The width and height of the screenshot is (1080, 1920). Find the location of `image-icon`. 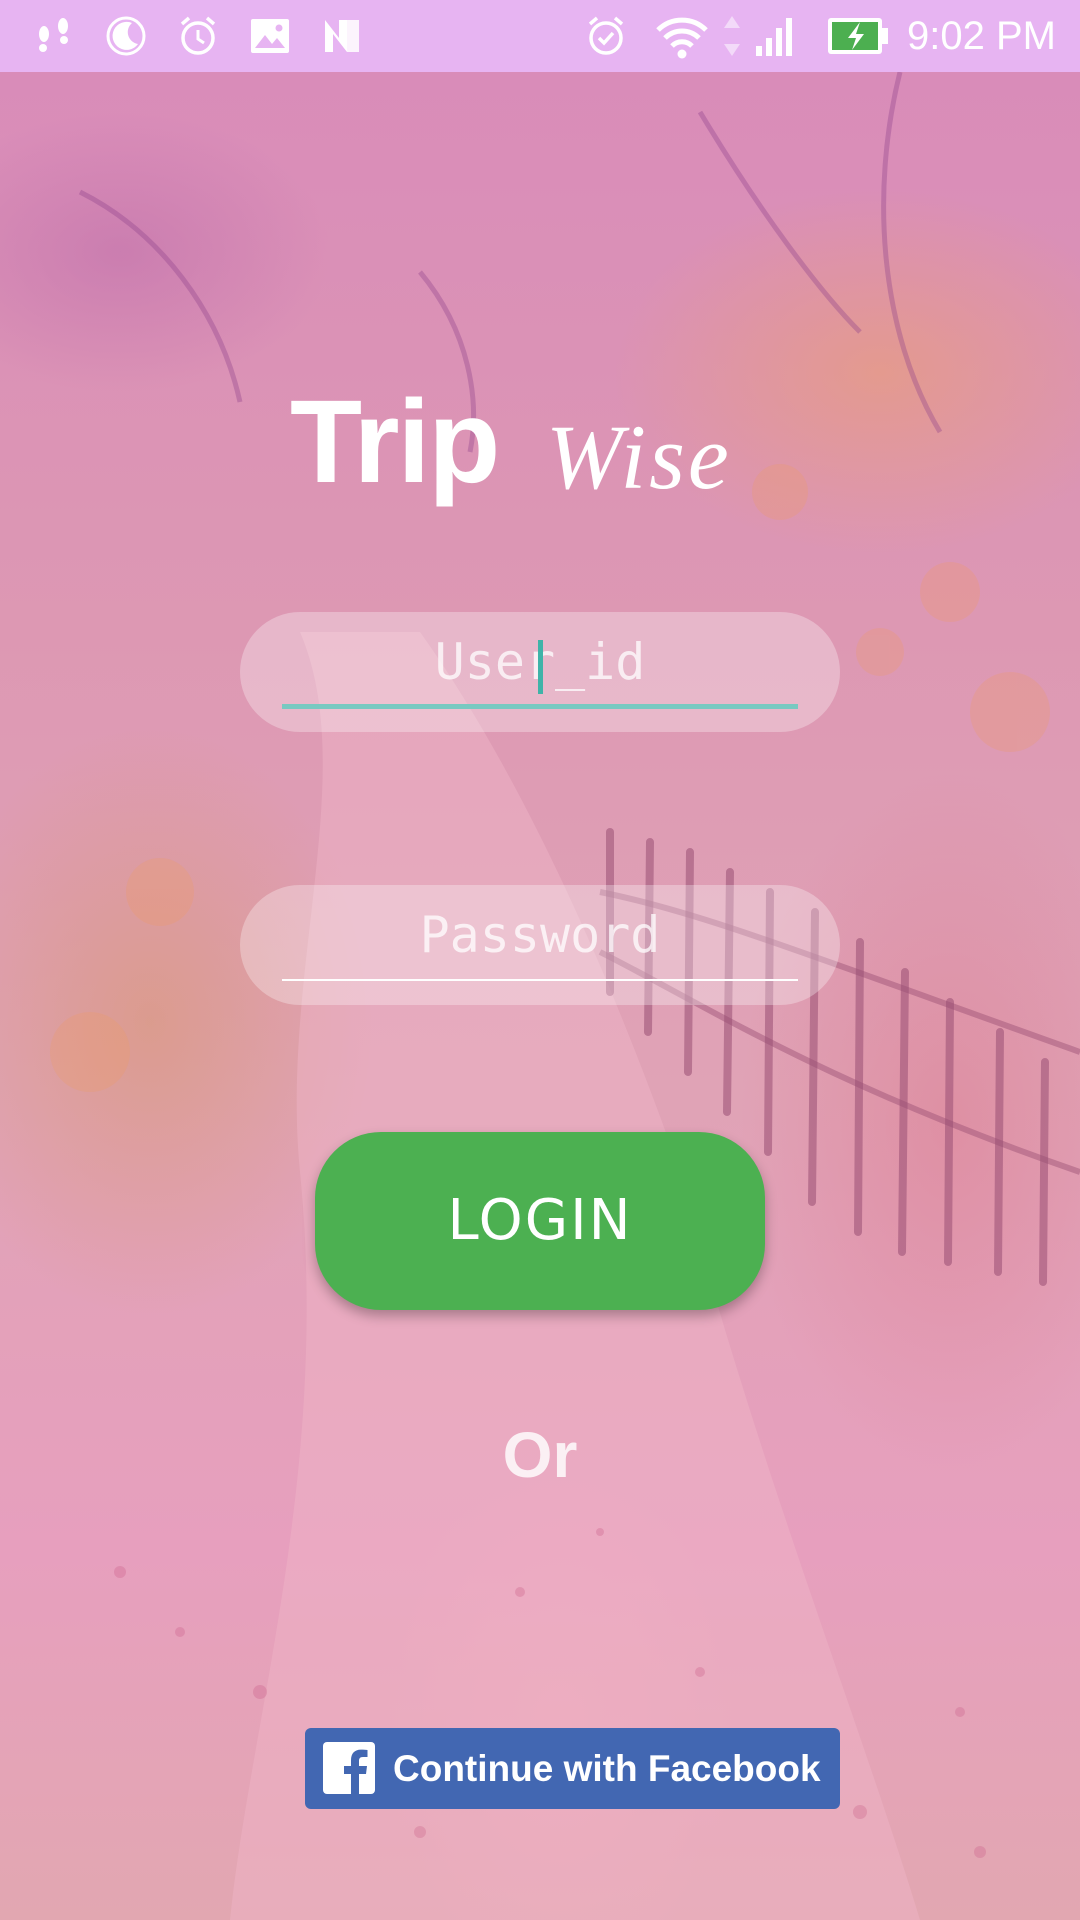

image-icon is located at coordinates (270, 36).